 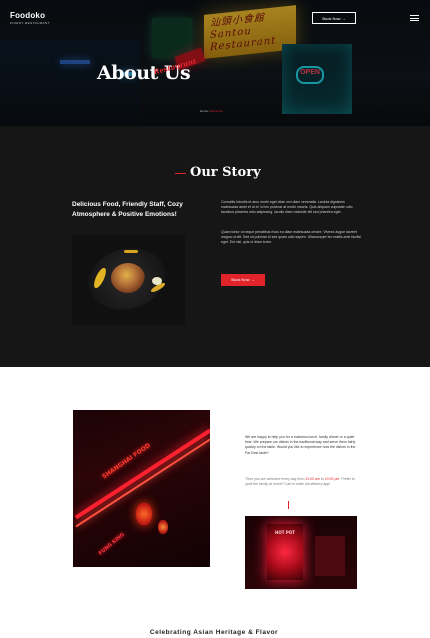 What do you see at coordinates (180, 173) in the screenshot?
I see `title-accent-line` at bounding box center [180, 173].